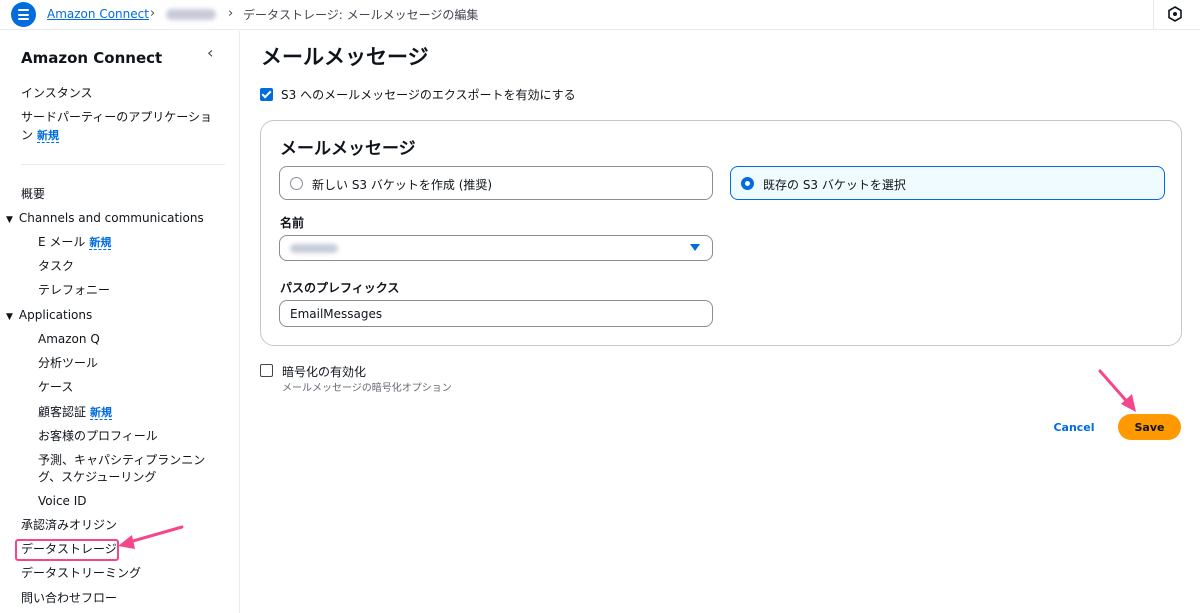  Describe the element at coordinates (496, 183) in the screenshot. I see `option-new-bucket: 新しい S3 バケットを作成 (推奨)` at that location.